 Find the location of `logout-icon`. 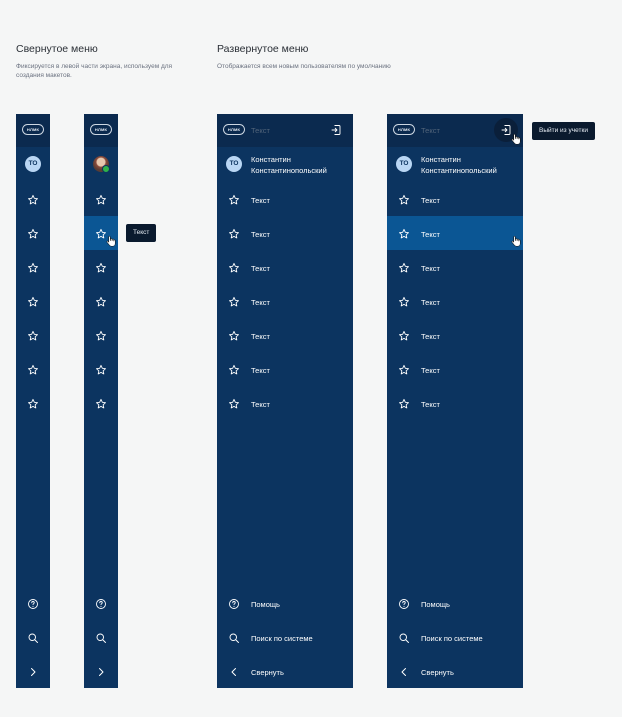

logout-icon is located at coordinates (336, 130).